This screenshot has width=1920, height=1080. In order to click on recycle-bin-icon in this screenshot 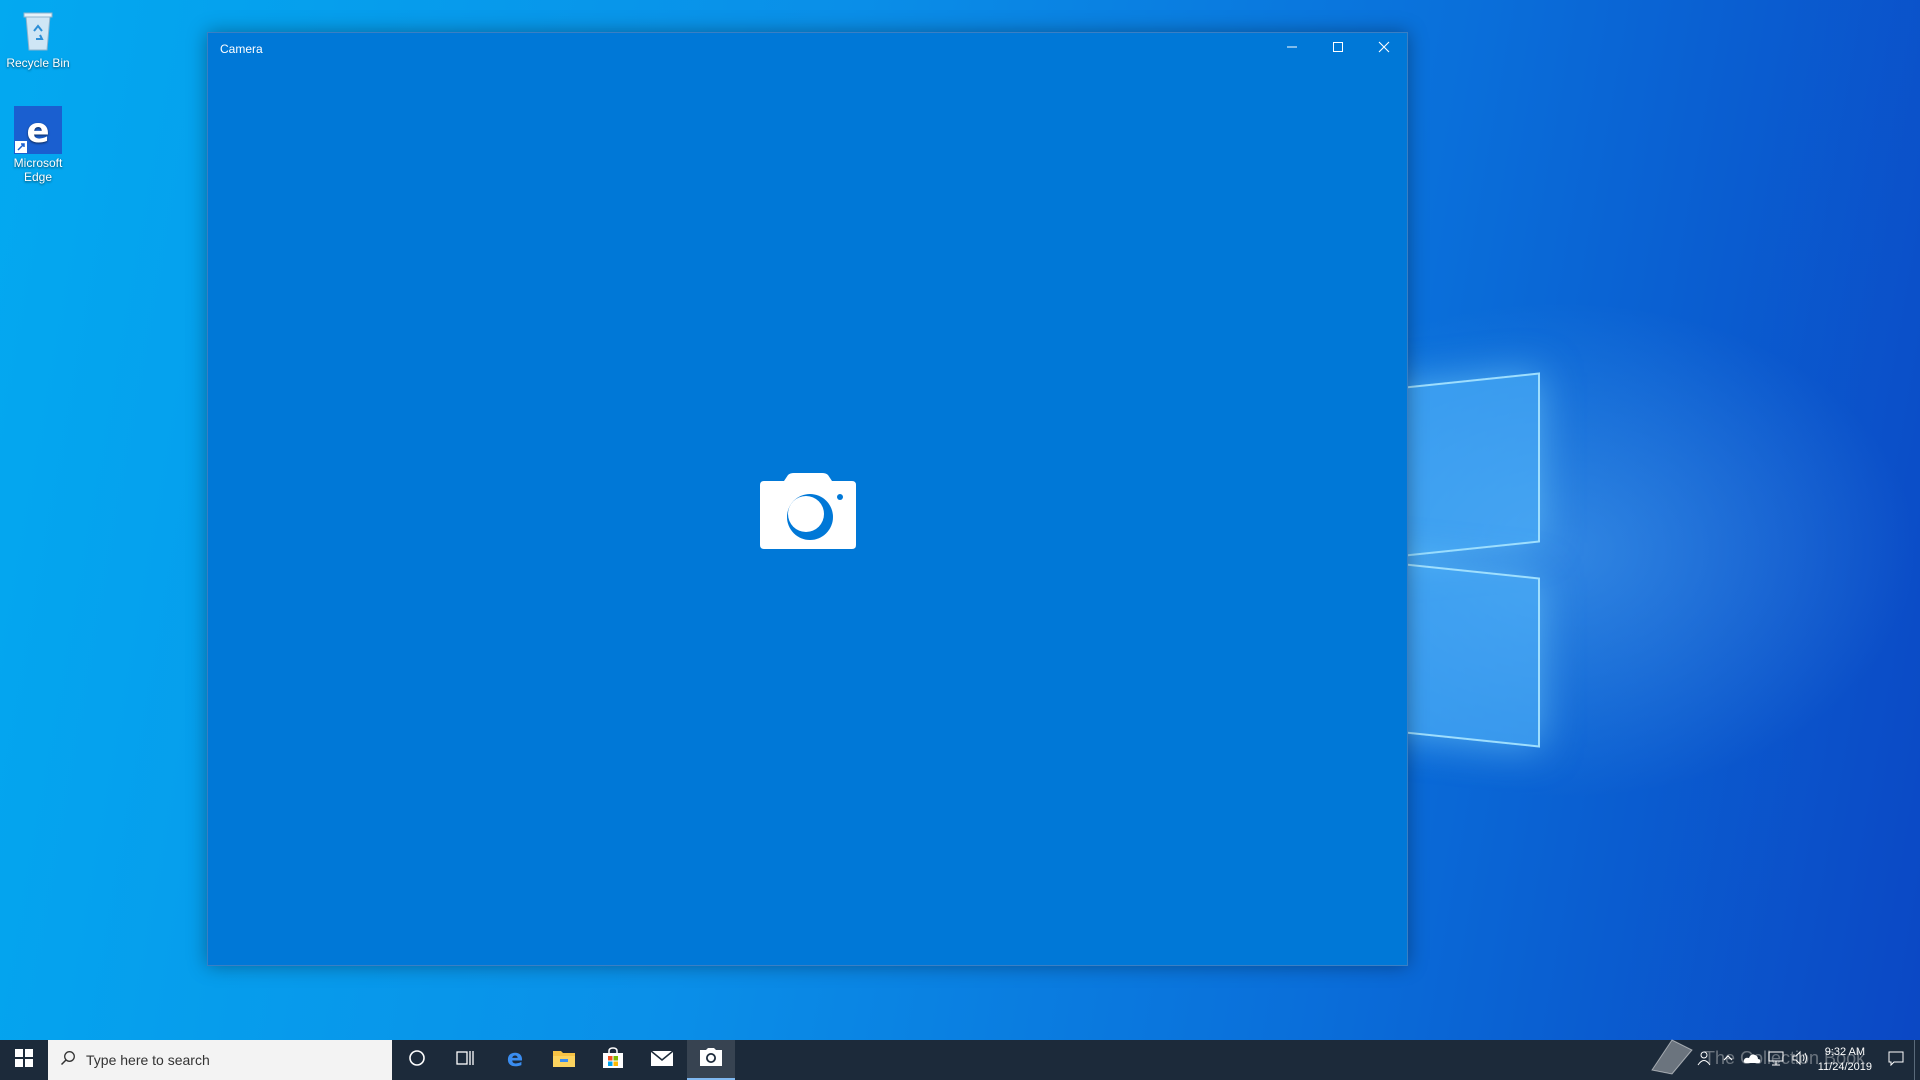, I will do `click(38, 30)`.